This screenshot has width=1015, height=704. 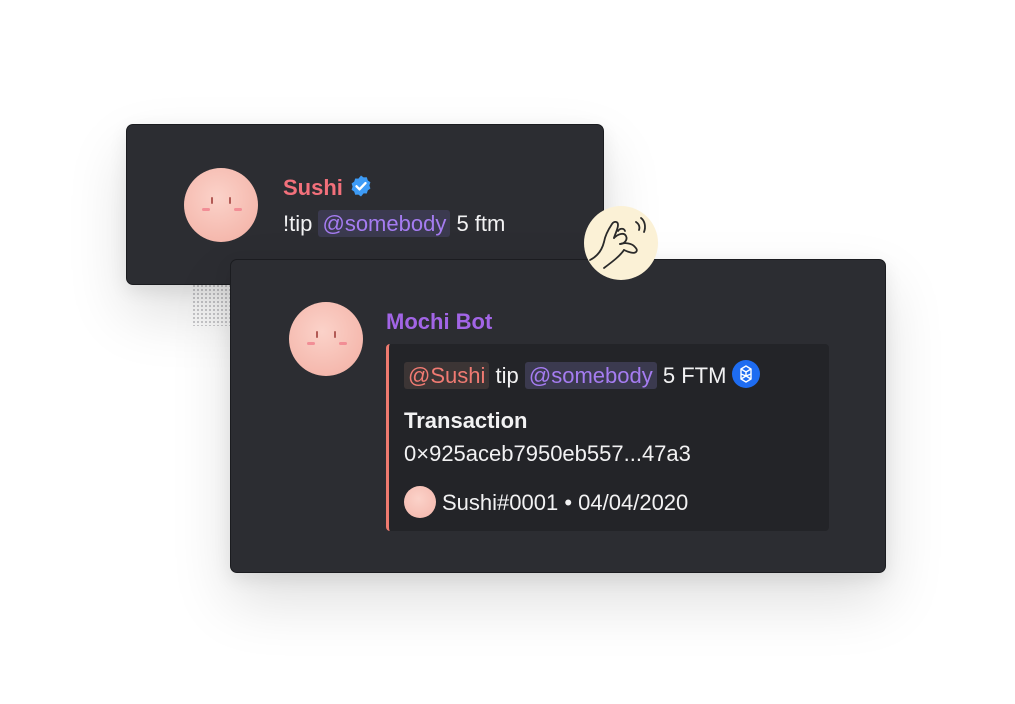 I want to click on user-name-row: Sushi, so click(x=328, y=187).